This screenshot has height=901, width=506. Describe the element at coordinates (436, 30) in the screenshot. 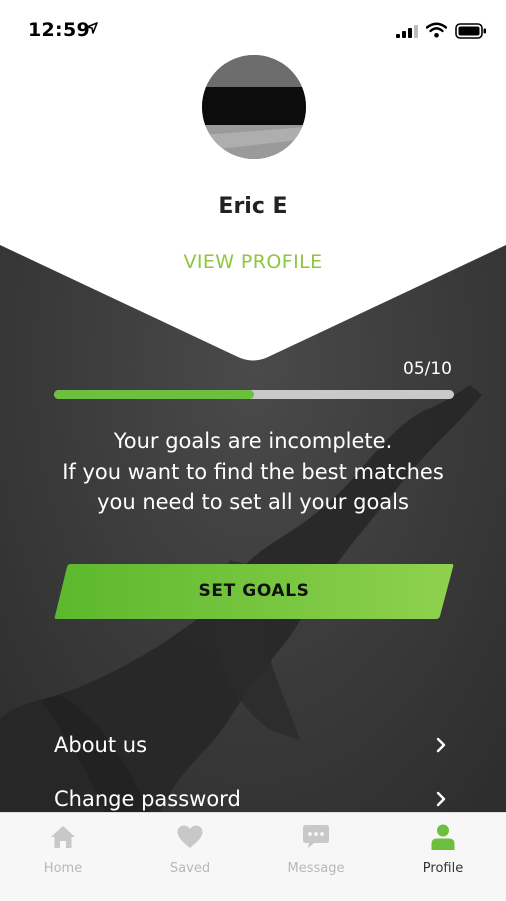

I see `wifi-icon` at that location.